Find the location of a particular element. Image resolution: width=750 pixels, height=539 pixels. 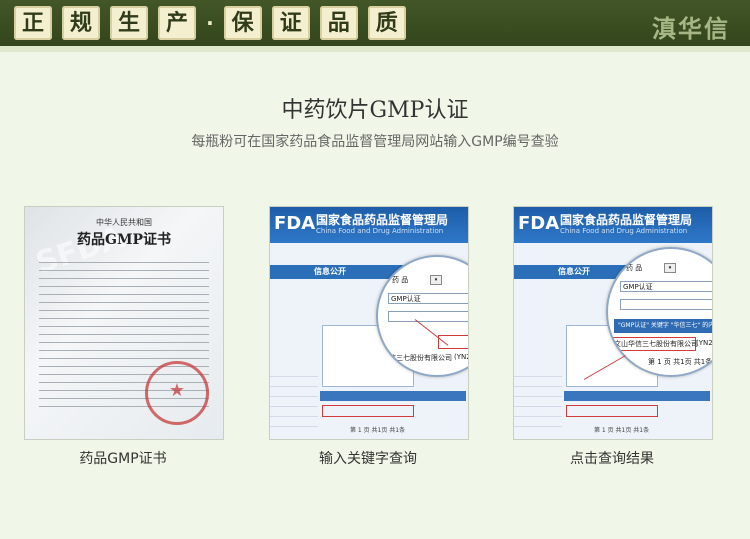

slogan-char: 证 is located at coordinates (290, 23).